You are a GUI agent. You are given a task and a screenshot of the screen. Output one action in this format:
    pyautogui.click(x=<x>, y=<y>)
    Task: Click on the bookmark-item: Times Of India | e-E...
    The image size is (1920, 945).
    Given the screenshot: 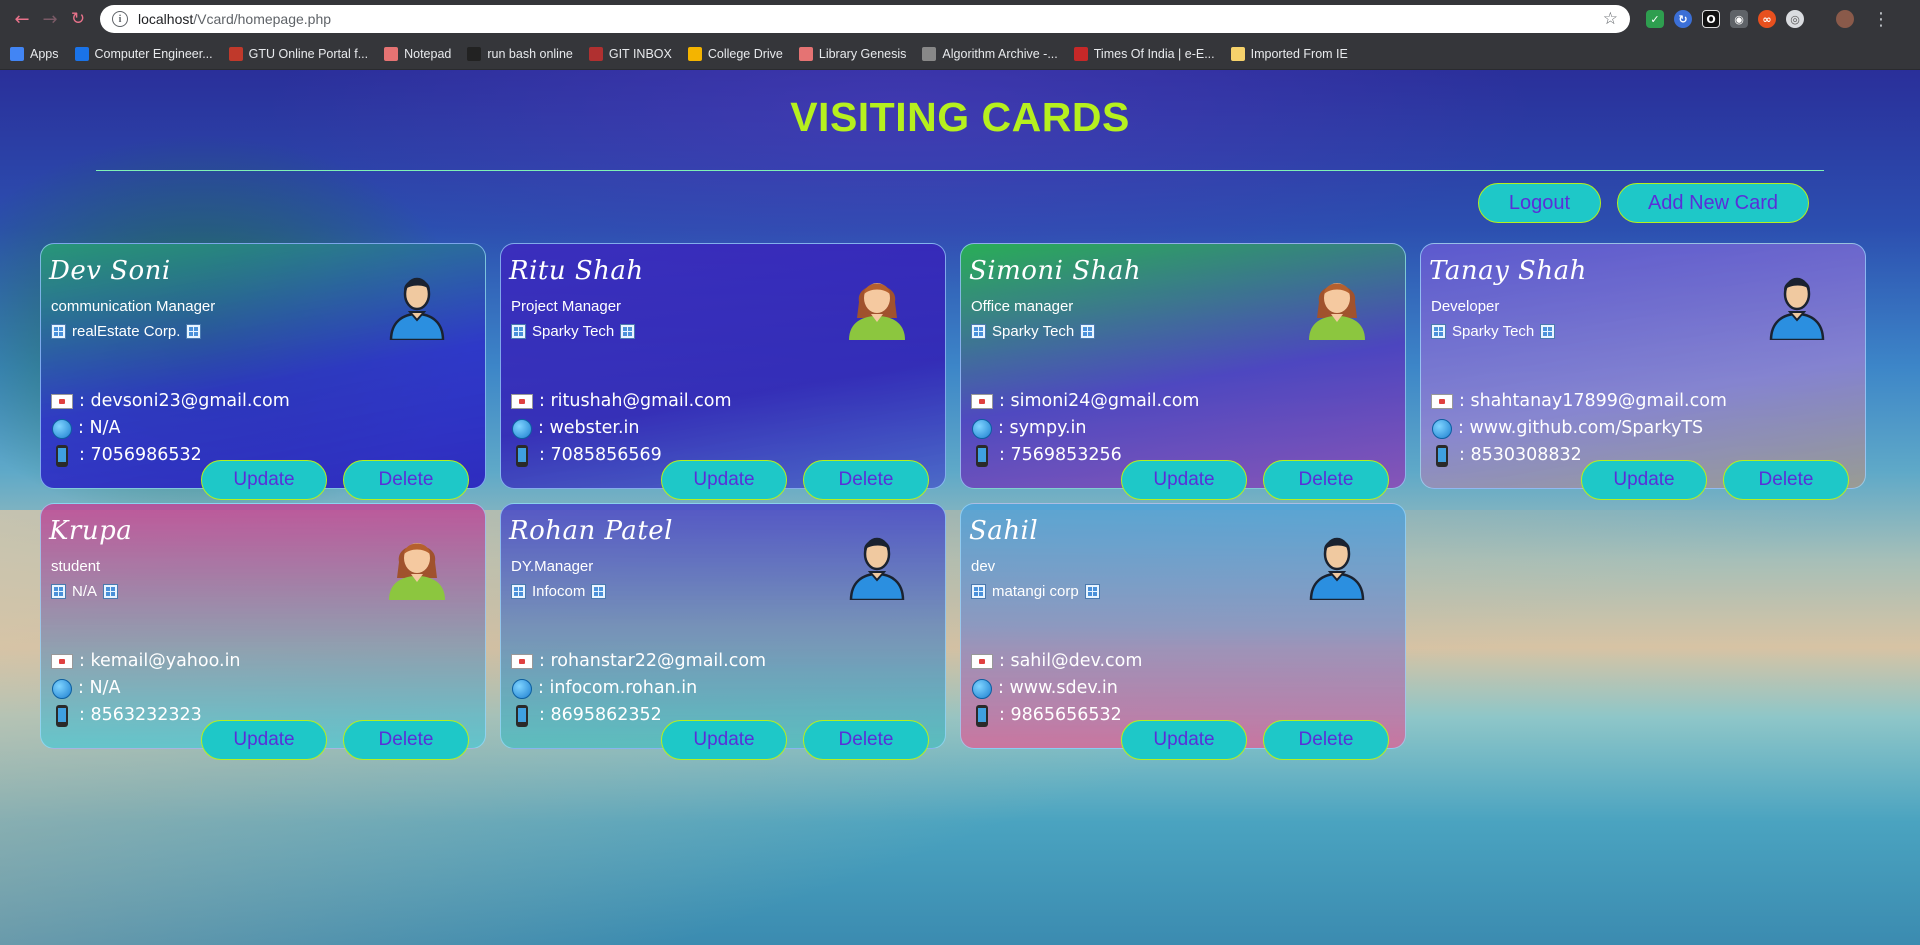 What is the action you would take?
    pyautogui.click(x=1144, y=53)
    